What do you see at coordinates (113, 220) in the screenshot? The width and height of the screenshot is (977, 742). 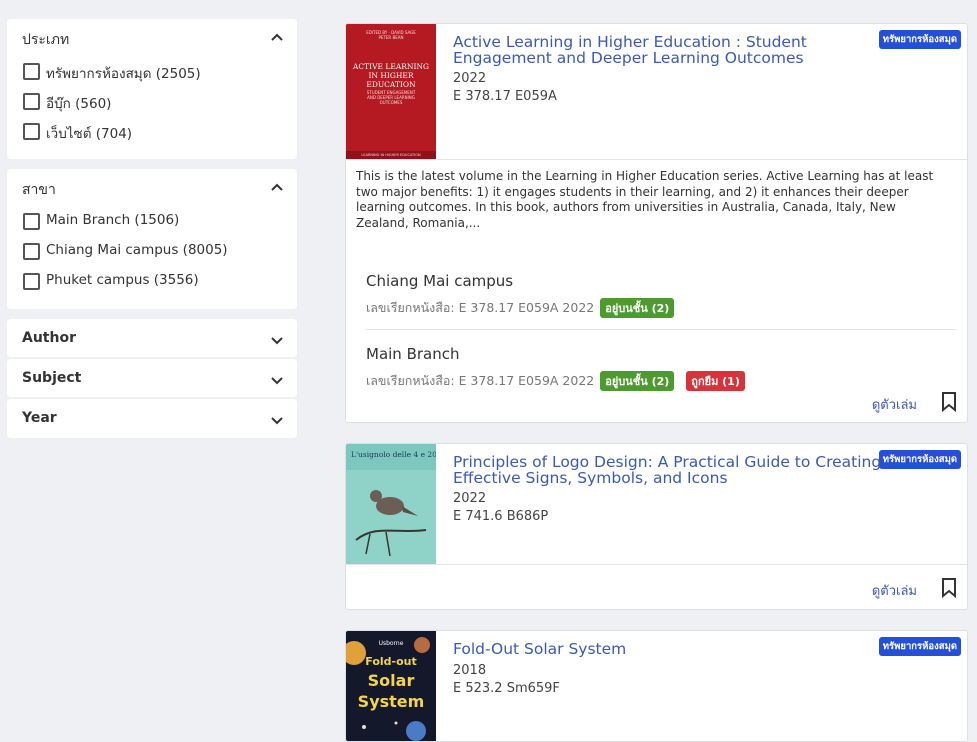 I see `filter-option-label: Main Branch (1506)` at bounding box center [113, 220].